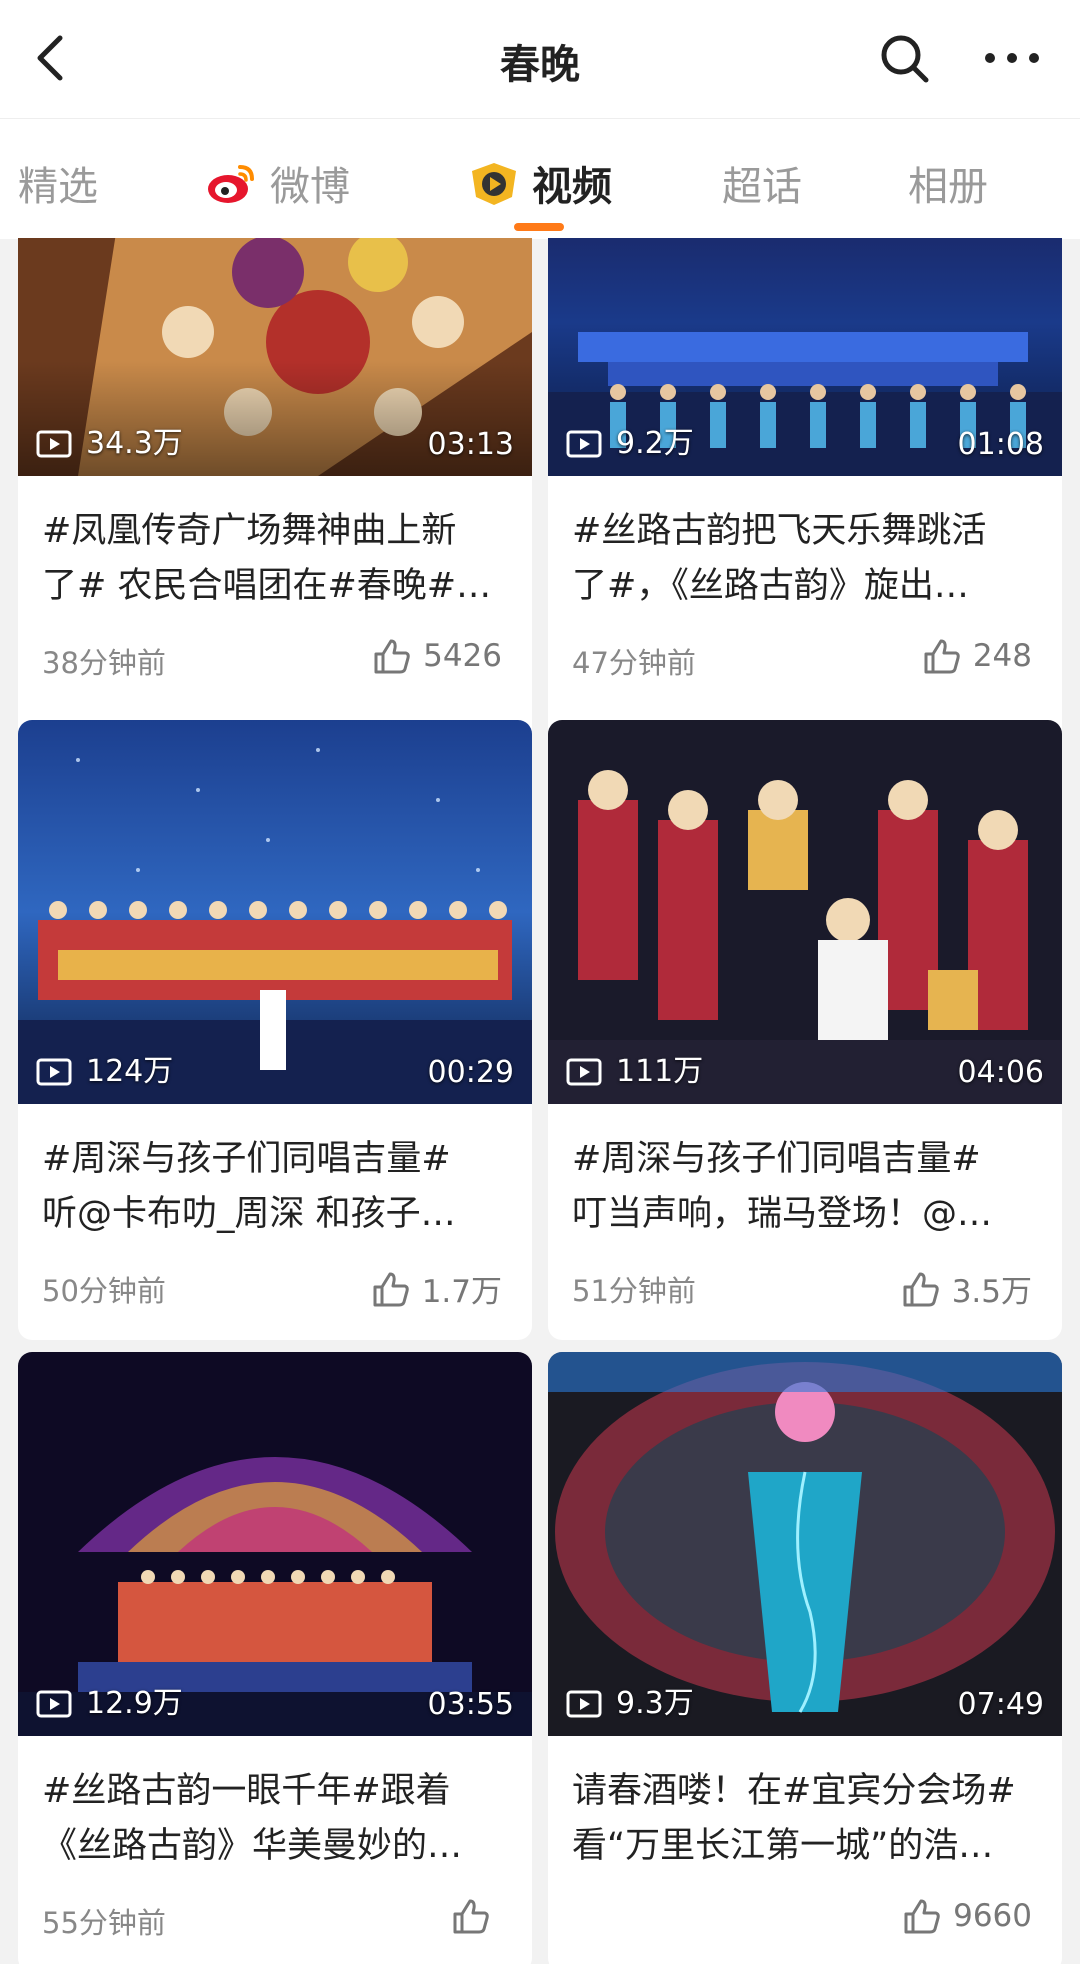 The width and height of the screenshot is (1080, 1964). I want to click on more-button, so click(1012, 58).